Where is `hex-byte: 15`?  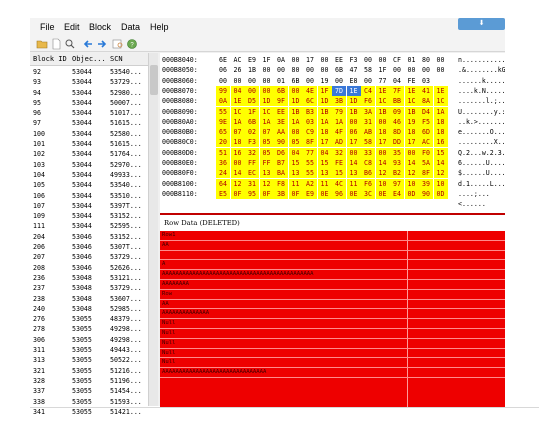
hex-byte: 15 is located at coordinates (440, 152).